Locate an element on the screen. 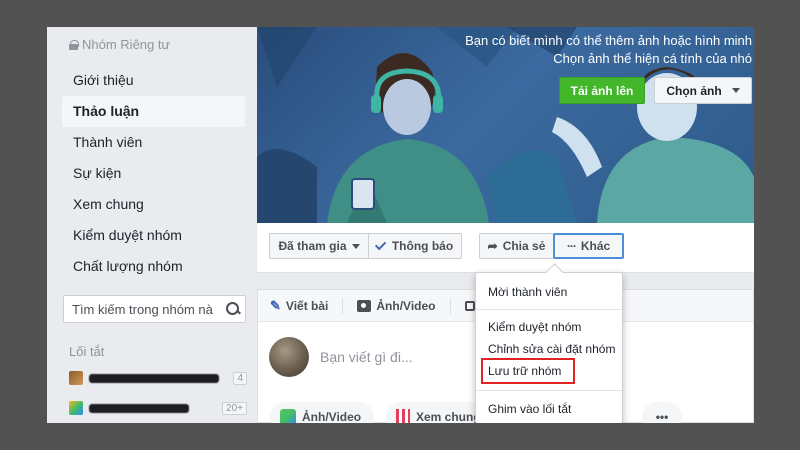 The height and width of the screenshot is (450, 800). joined-label: Đã tham gia is located at coordinates (312, 246).